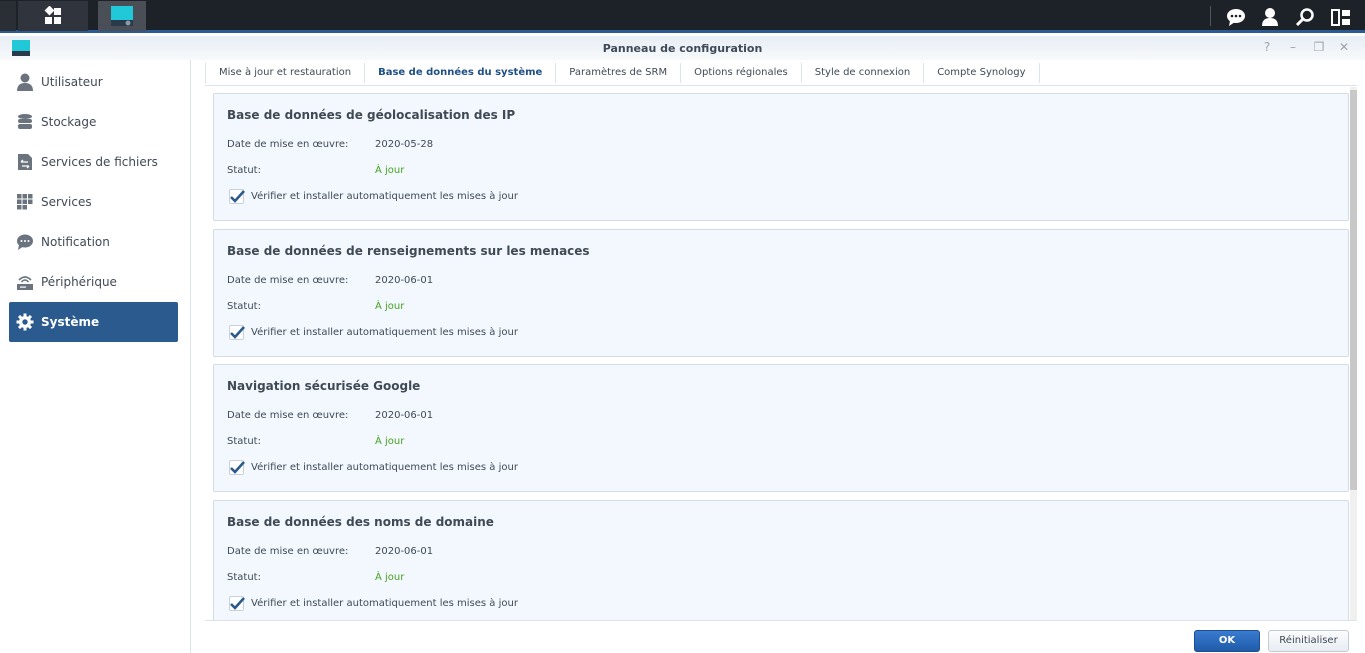  I want to click on card-title: Base de données des noms de domaine, so click(360, 522).